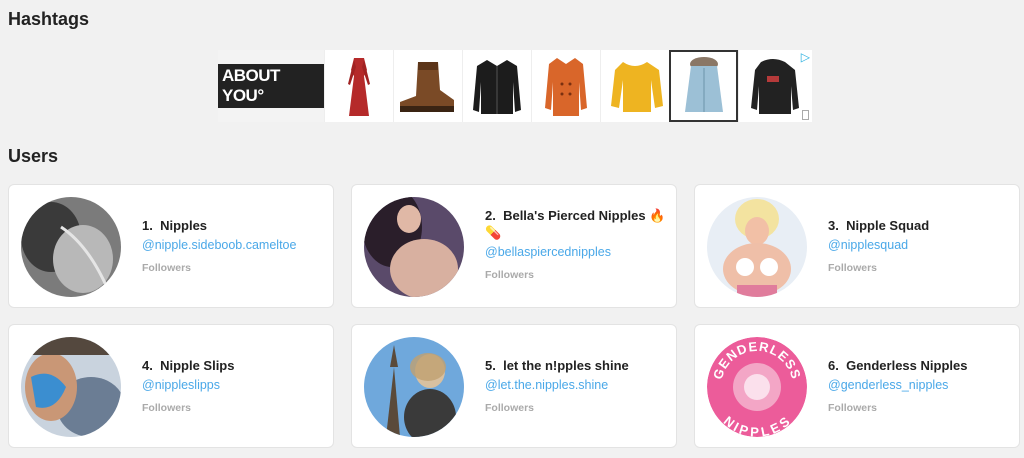 This screenshot has width=1024, height=458. I want to click on ad-choices-icon: ▷, so click(805, 57).